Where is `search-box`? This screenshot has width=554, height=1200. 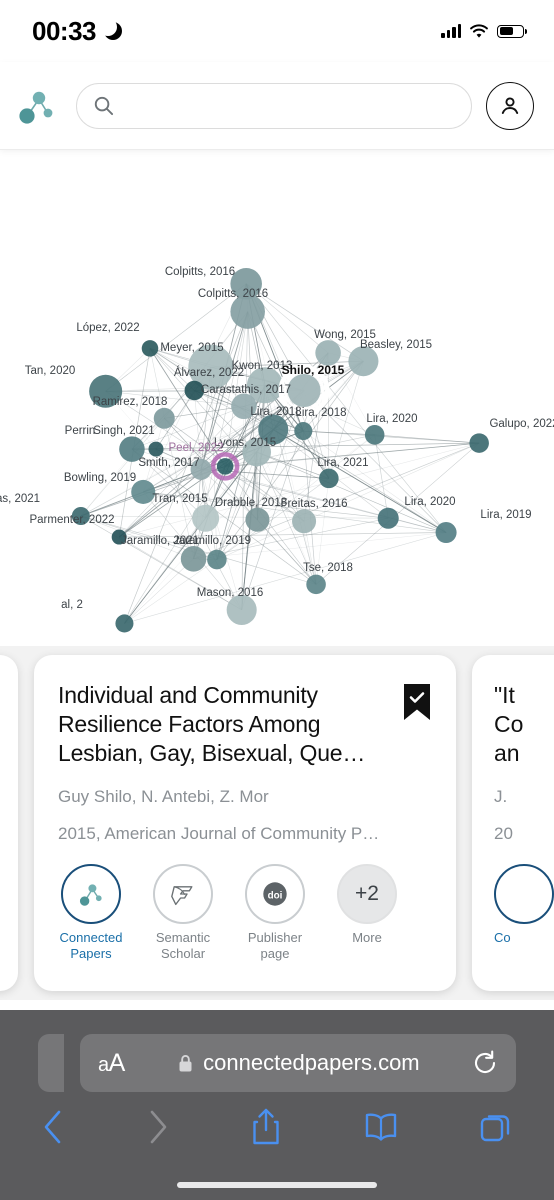 search-box is located at coordinates (274, 105).